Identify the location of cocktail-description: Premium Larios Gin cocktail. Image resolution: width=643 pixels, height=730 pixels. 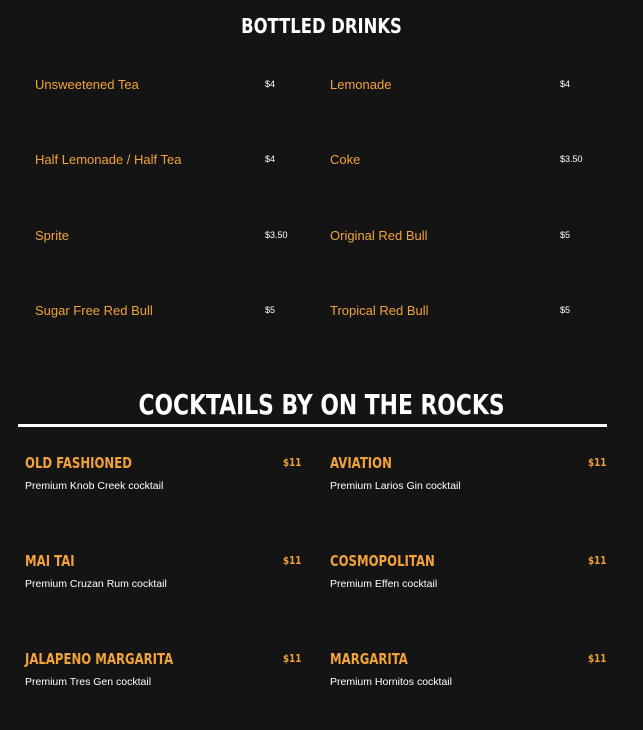
(395, 486).